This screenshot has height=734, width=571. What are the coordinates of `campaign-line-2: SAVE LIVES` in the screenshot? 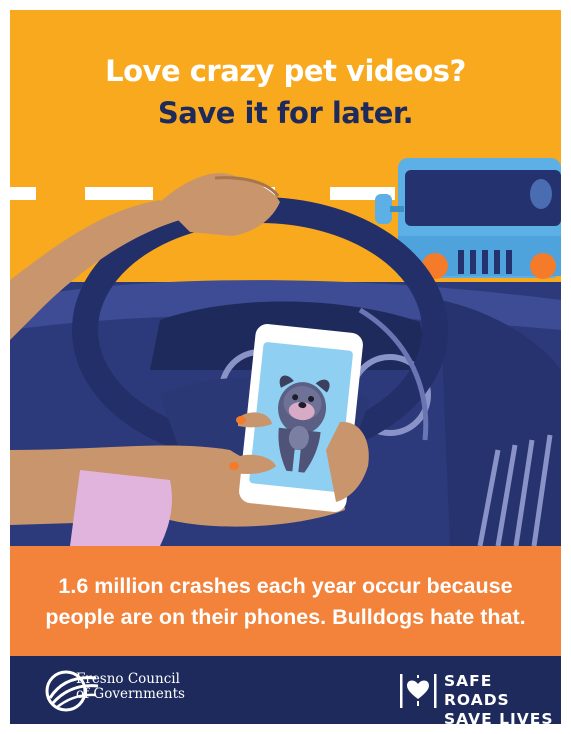 It's located at (499, 717).